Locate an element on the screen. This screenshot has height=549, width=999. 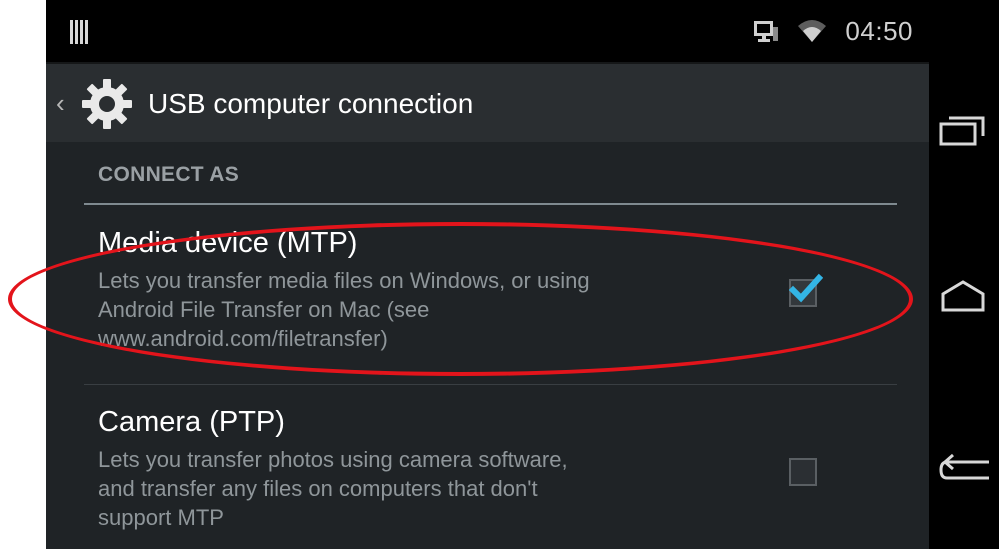
navigation-bar is located at coordinates (964, 274).